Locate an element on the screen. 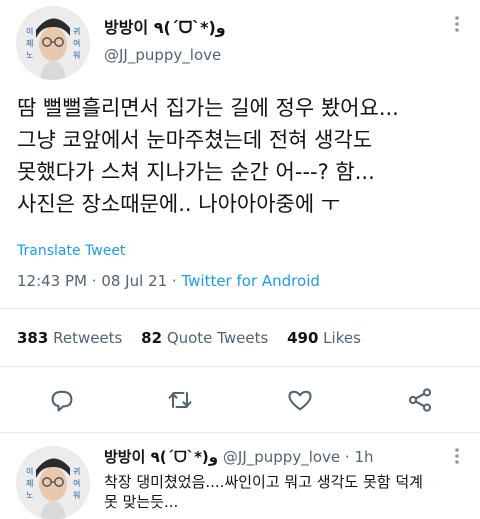  tweet-text-line: 사진은 장소때문에.. 나아아아중에 ㅜ is located at coordinates (179, 204).